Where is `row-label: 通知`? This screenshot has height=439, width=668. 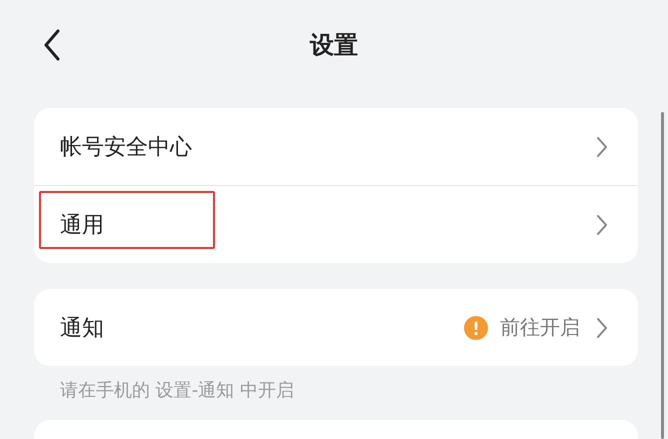
row-label: 通知 is located at coordinates (82, 328).